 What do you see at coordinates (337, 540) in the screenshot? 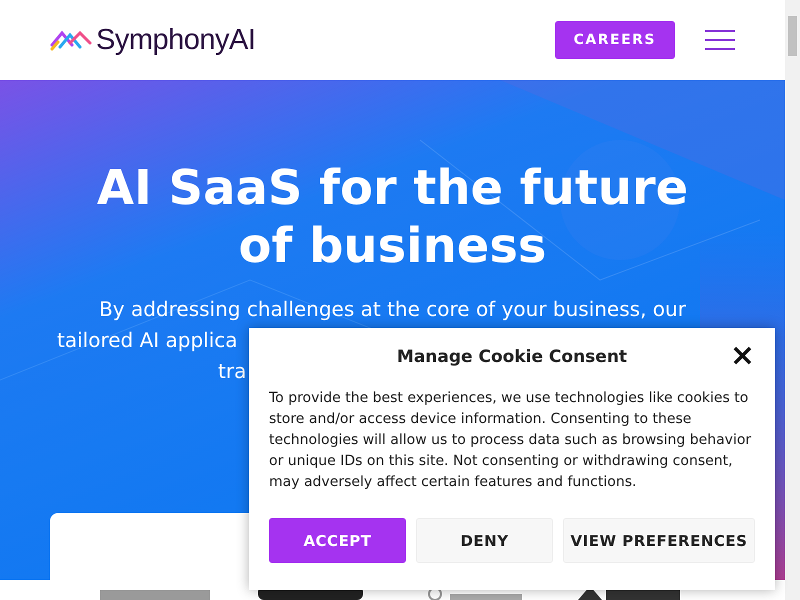
I see `accept-button: ACCEPT` at bounding box center [337, 540].